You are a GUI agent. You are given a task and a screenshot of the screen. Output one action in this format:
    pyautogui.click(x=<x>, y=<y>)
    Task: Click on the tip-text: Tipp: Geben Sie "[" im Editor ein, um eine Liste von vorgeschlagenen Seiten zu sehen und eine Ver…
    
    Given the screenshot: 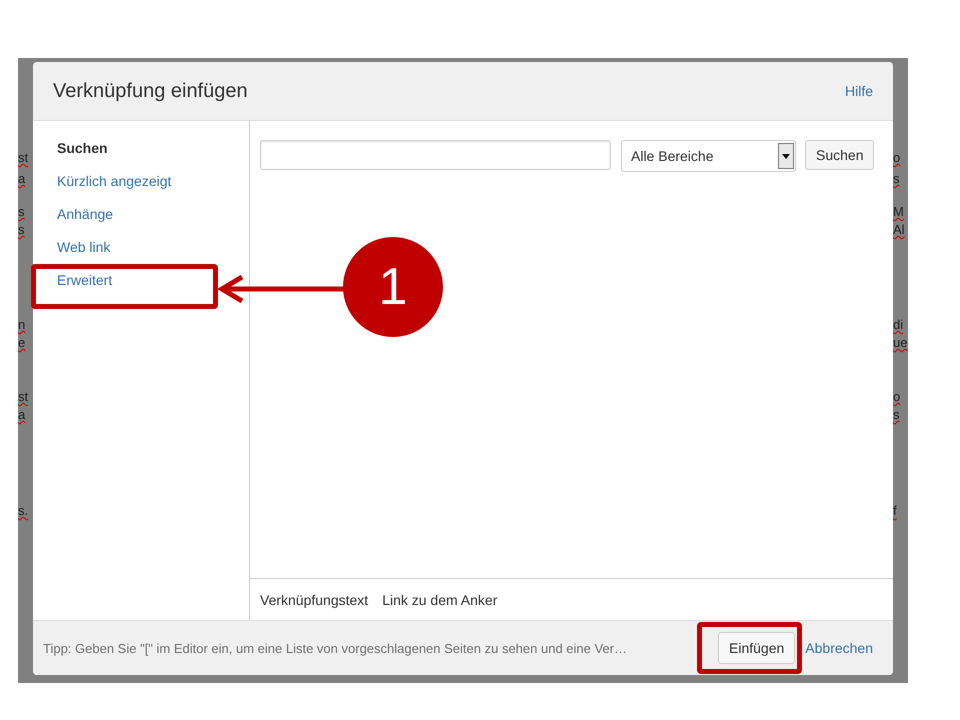 What is the action you would take?
    pyautogui.click(x=335, y=648)
    